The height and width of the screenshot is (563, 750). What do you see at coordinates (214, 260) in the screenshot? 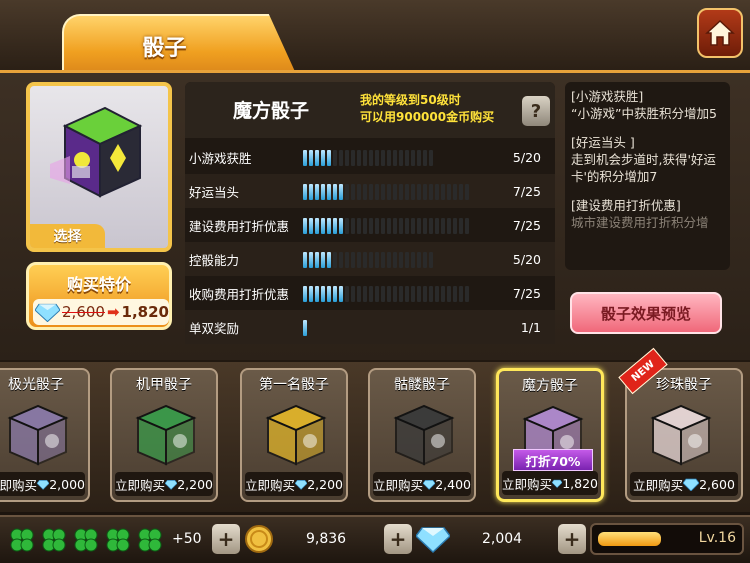
I see `stat-label: 控骰能力` at bounding box center [214, 260].